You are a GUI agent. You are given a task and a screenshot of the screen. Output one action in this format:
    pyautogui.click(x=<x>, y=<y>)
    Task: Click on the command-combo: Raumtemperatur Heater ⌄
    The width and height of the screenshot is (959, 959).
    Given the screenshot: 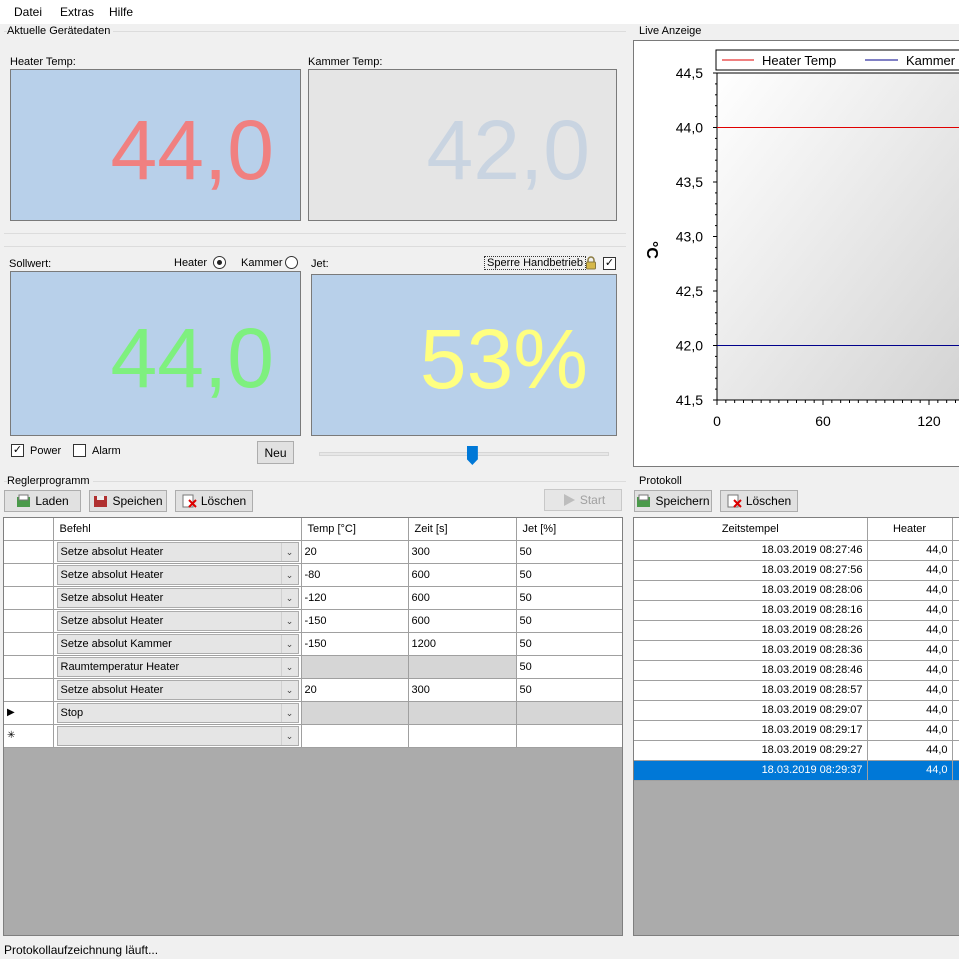 What is the action you would take?
    pyautogui.click(x=177, y=666)
    